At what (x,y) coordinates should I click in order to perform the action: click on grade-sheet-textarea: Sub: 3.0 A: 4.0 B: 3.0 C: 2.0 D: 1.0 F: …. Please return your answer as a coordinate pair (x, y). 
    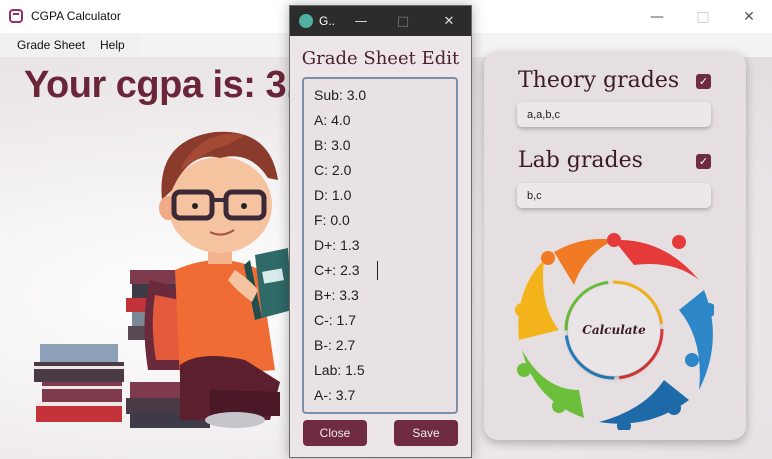
    Looking at the image, I should click on (380, 245).